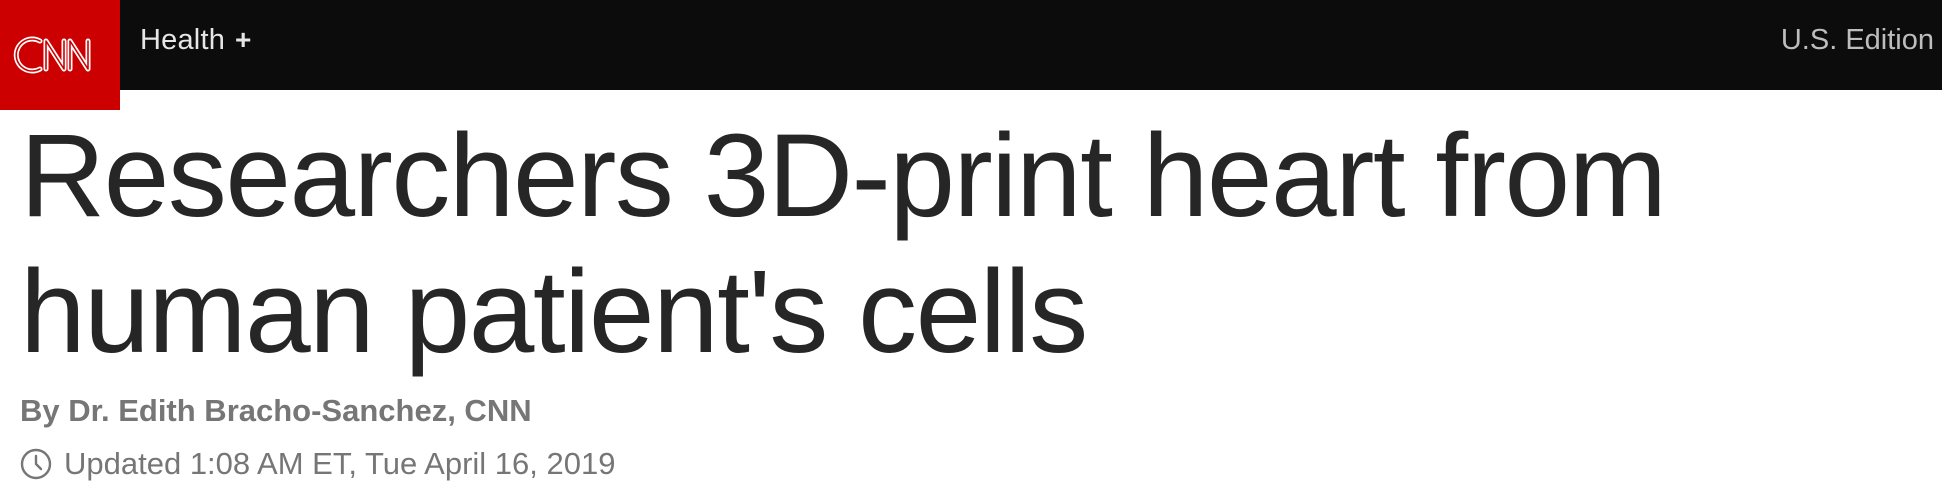  I want to click on section-label: Health, so click(183, 39).